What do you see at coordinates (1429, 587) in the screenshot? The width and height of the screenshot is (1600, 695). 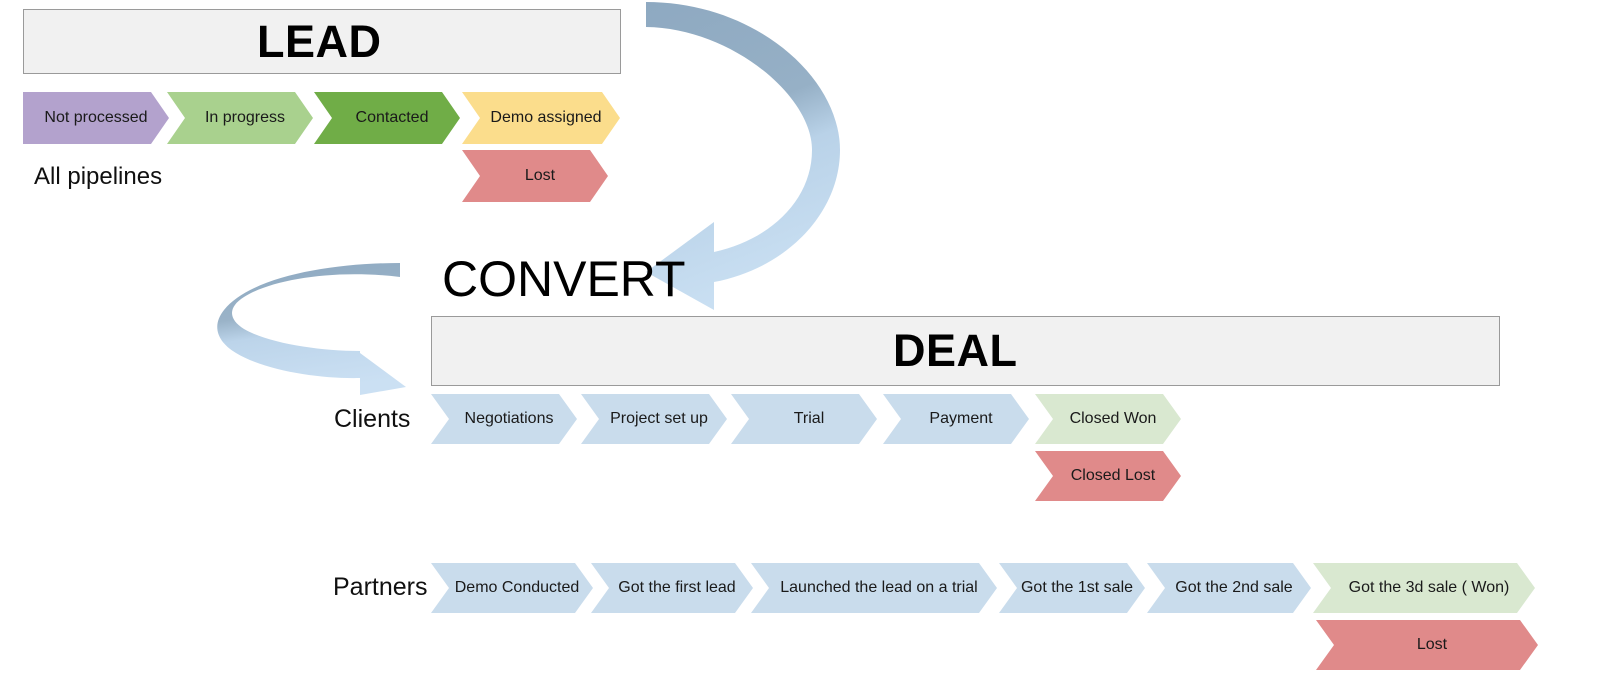 I see `partner-stage-label: Got the 3d sale ( Won)` at bounding box center [1429, 587].